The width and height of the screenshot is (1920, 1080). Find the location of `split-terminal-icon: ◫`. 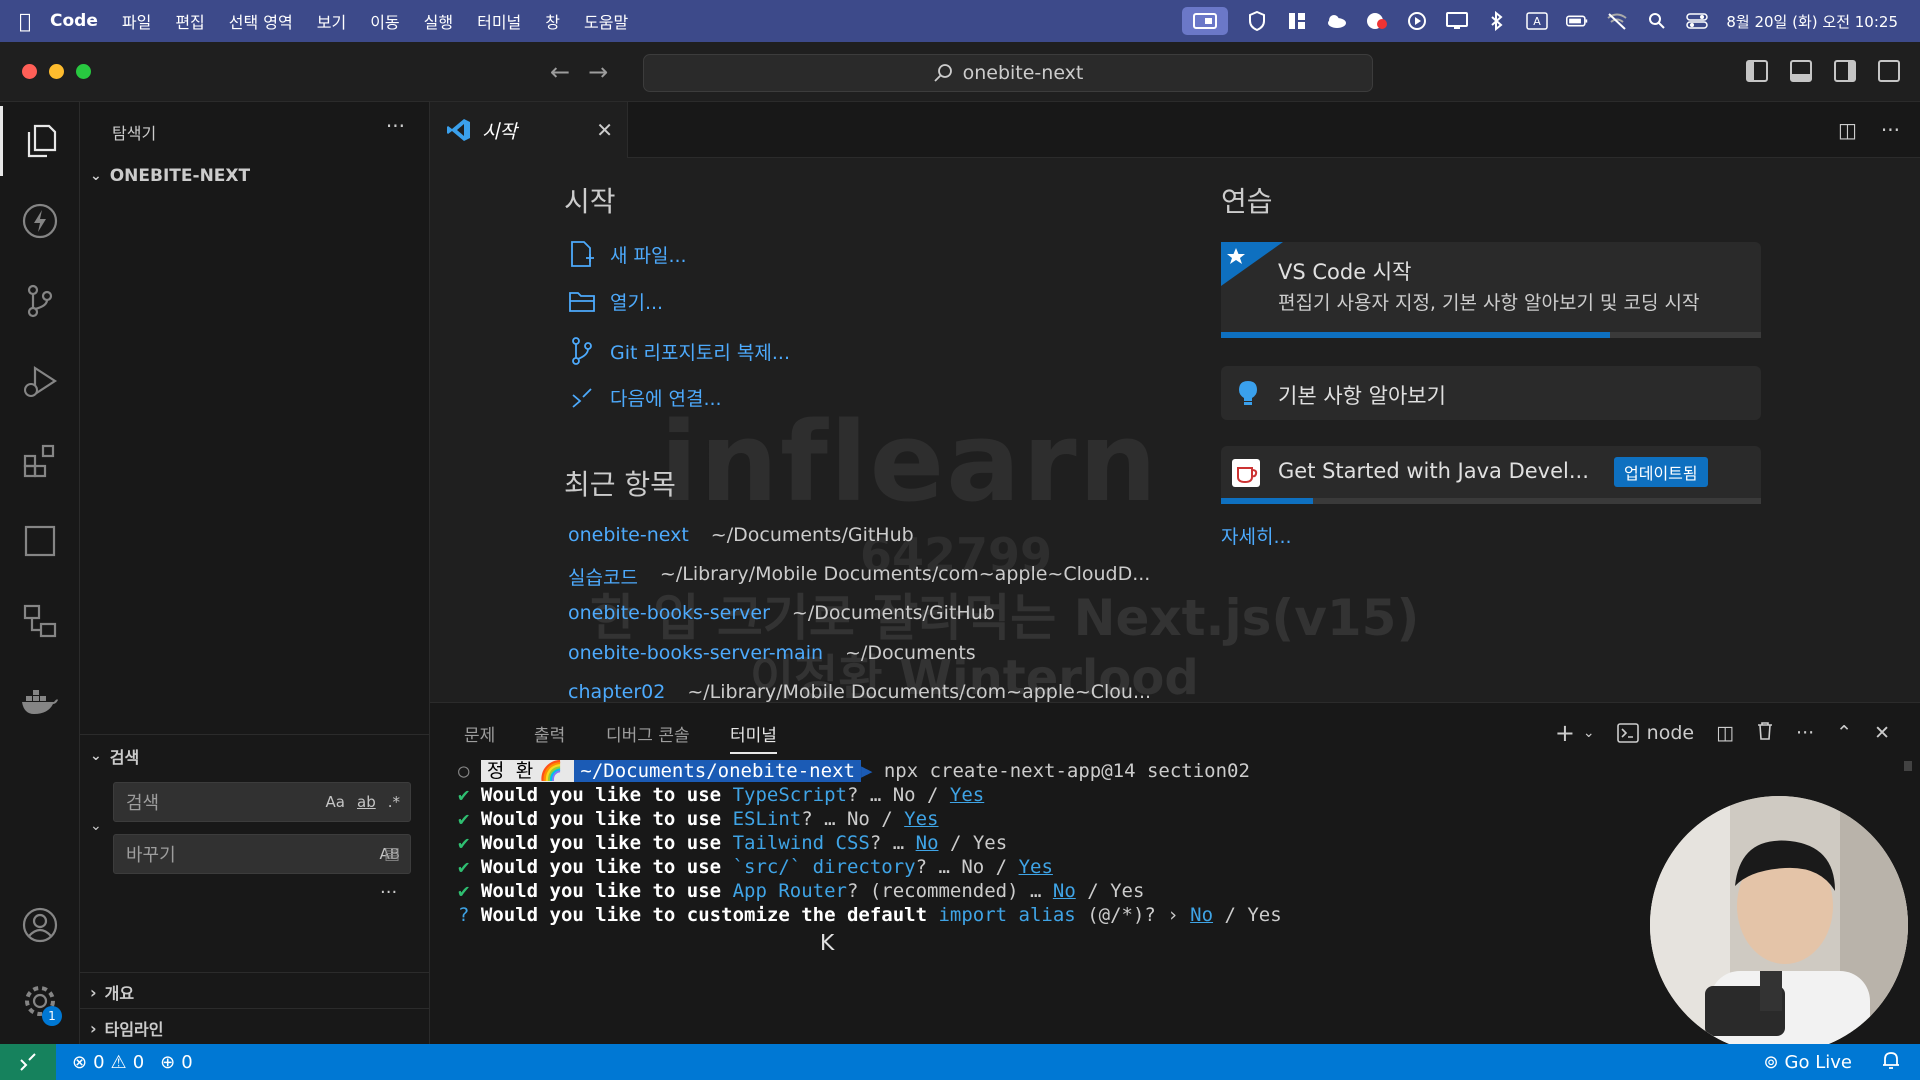

split-terminal-icon: ◫ is located at coordinates (1725, 733).